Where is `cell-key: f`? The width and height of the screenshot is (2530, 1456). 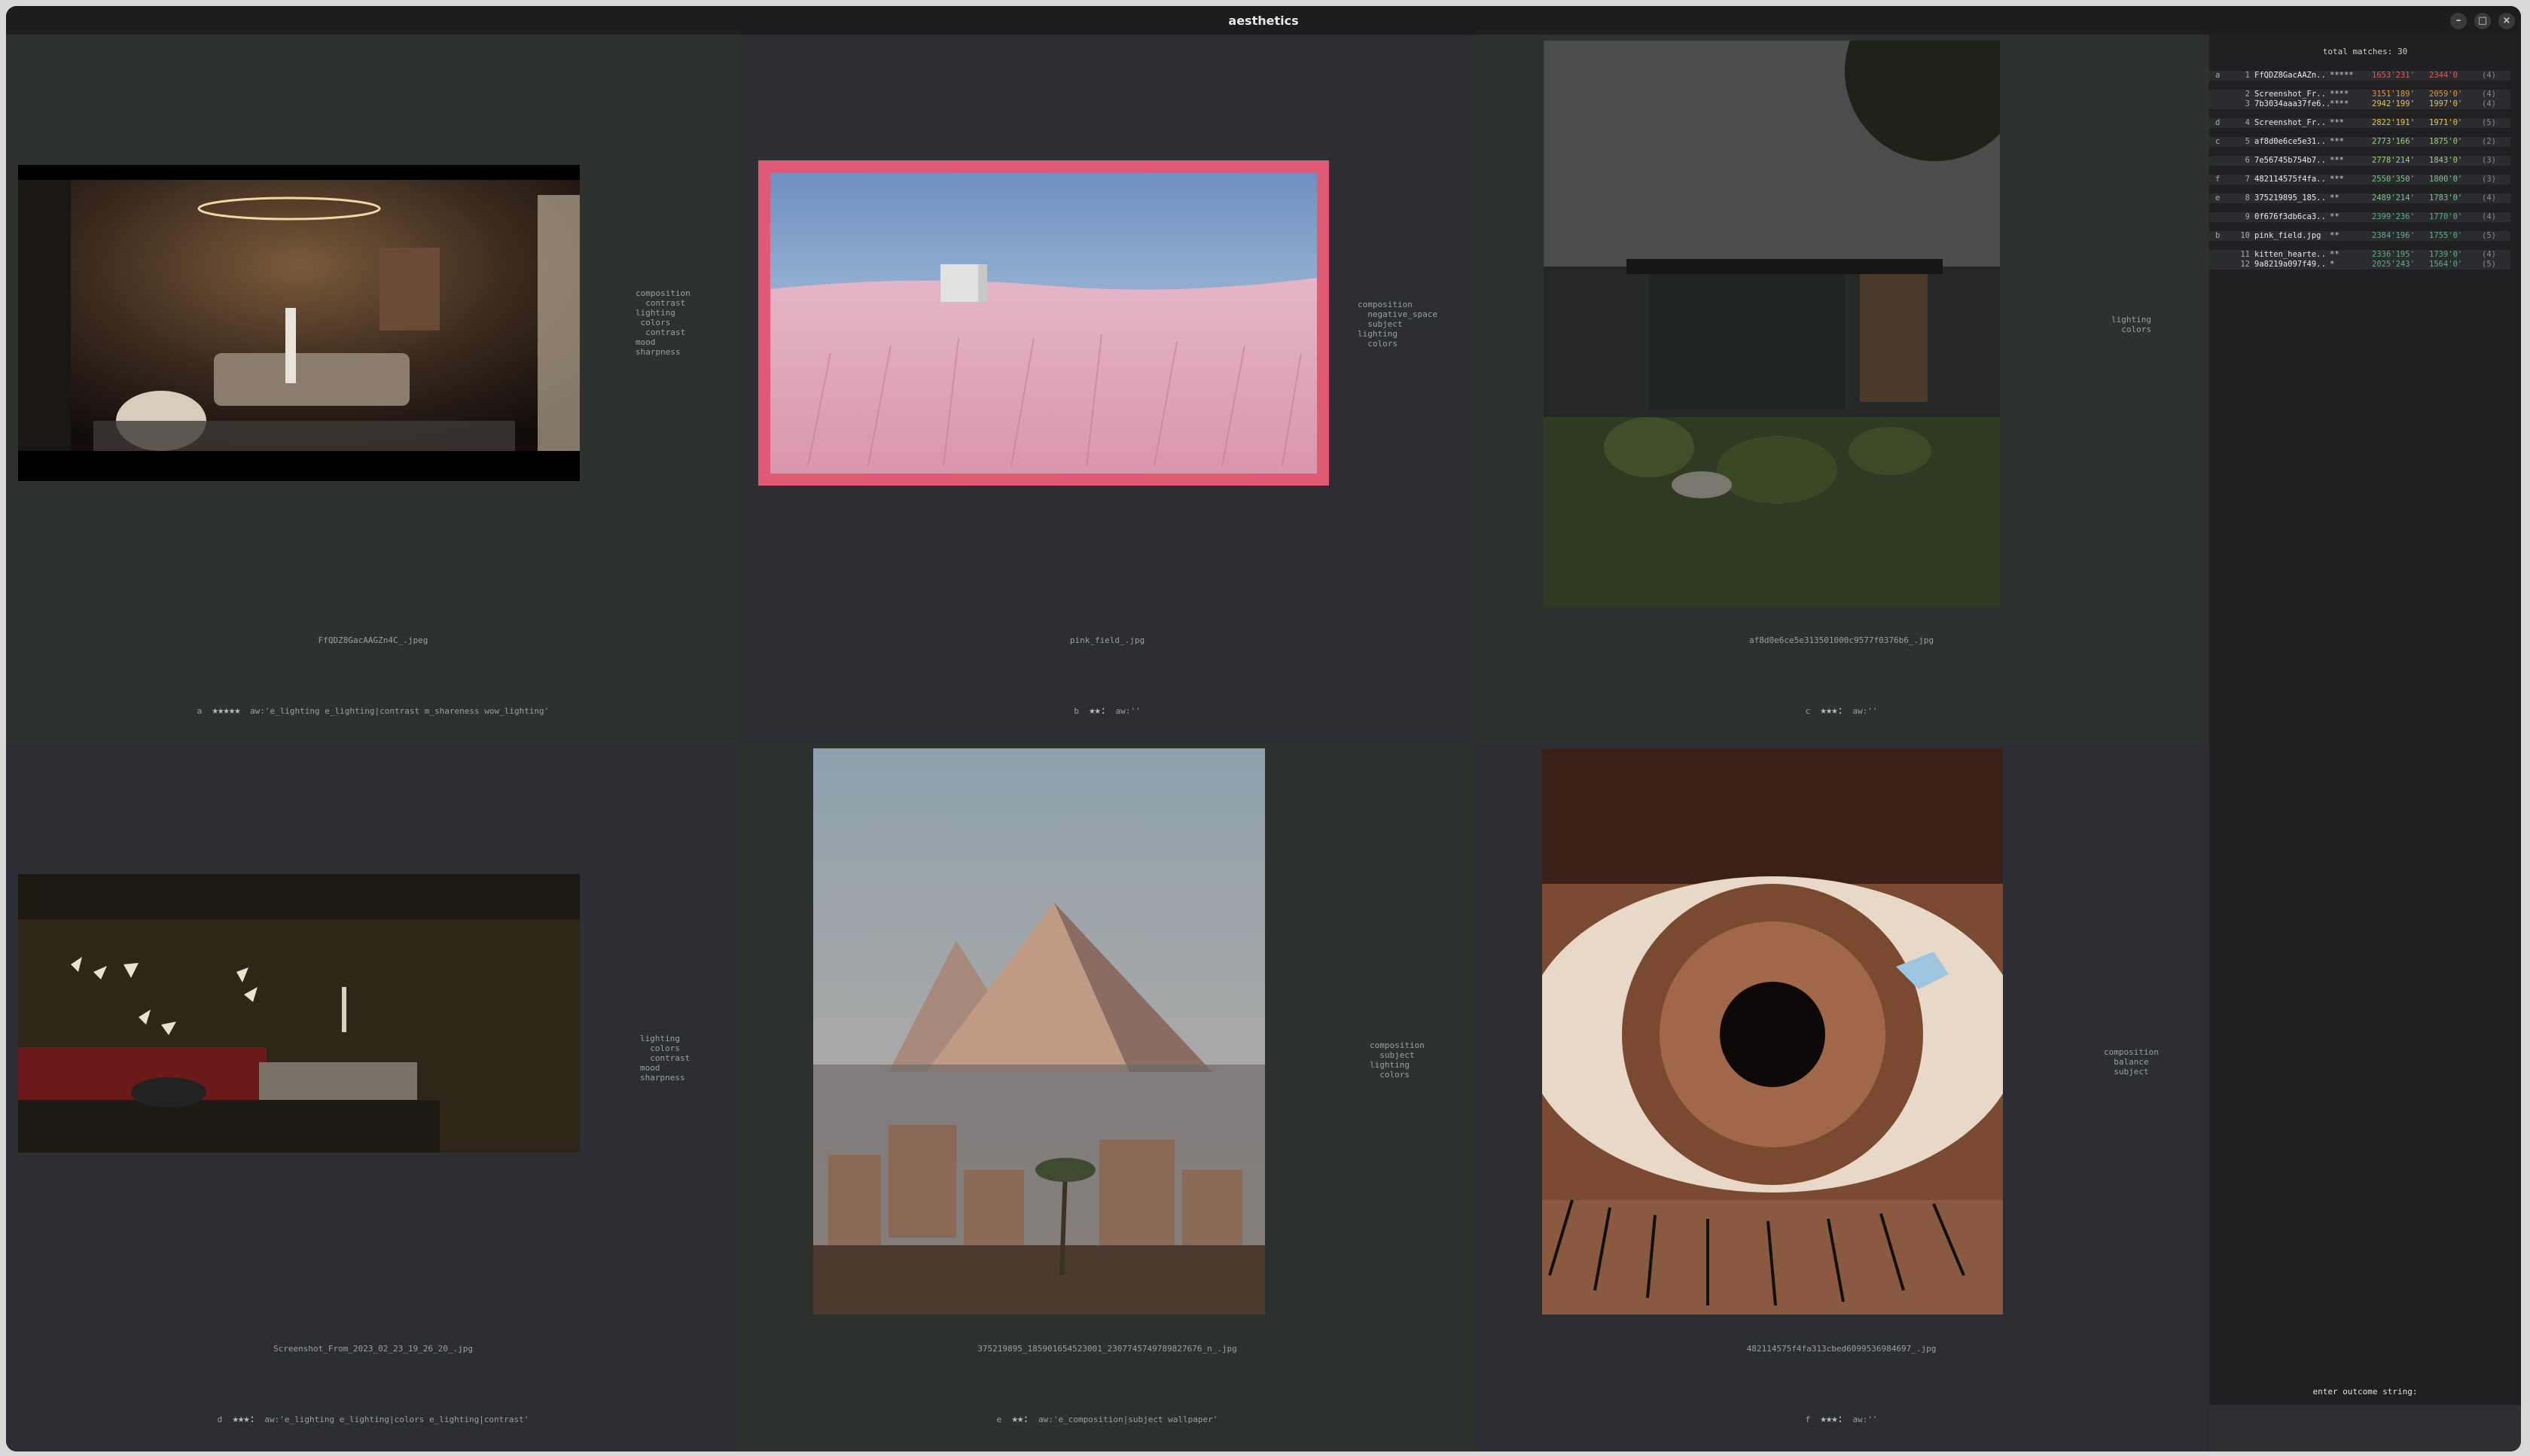 cell-key: f is located at coordinates (1808, 1419).